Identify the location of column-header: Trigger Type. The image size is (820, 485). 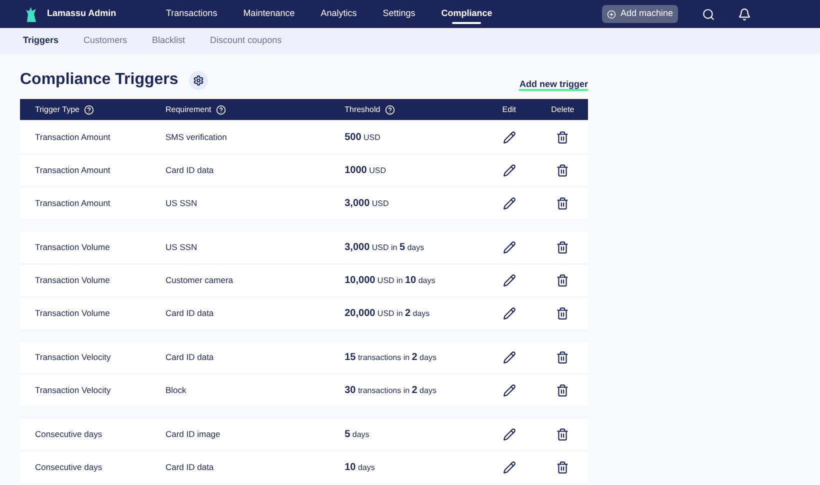
(57, 110).